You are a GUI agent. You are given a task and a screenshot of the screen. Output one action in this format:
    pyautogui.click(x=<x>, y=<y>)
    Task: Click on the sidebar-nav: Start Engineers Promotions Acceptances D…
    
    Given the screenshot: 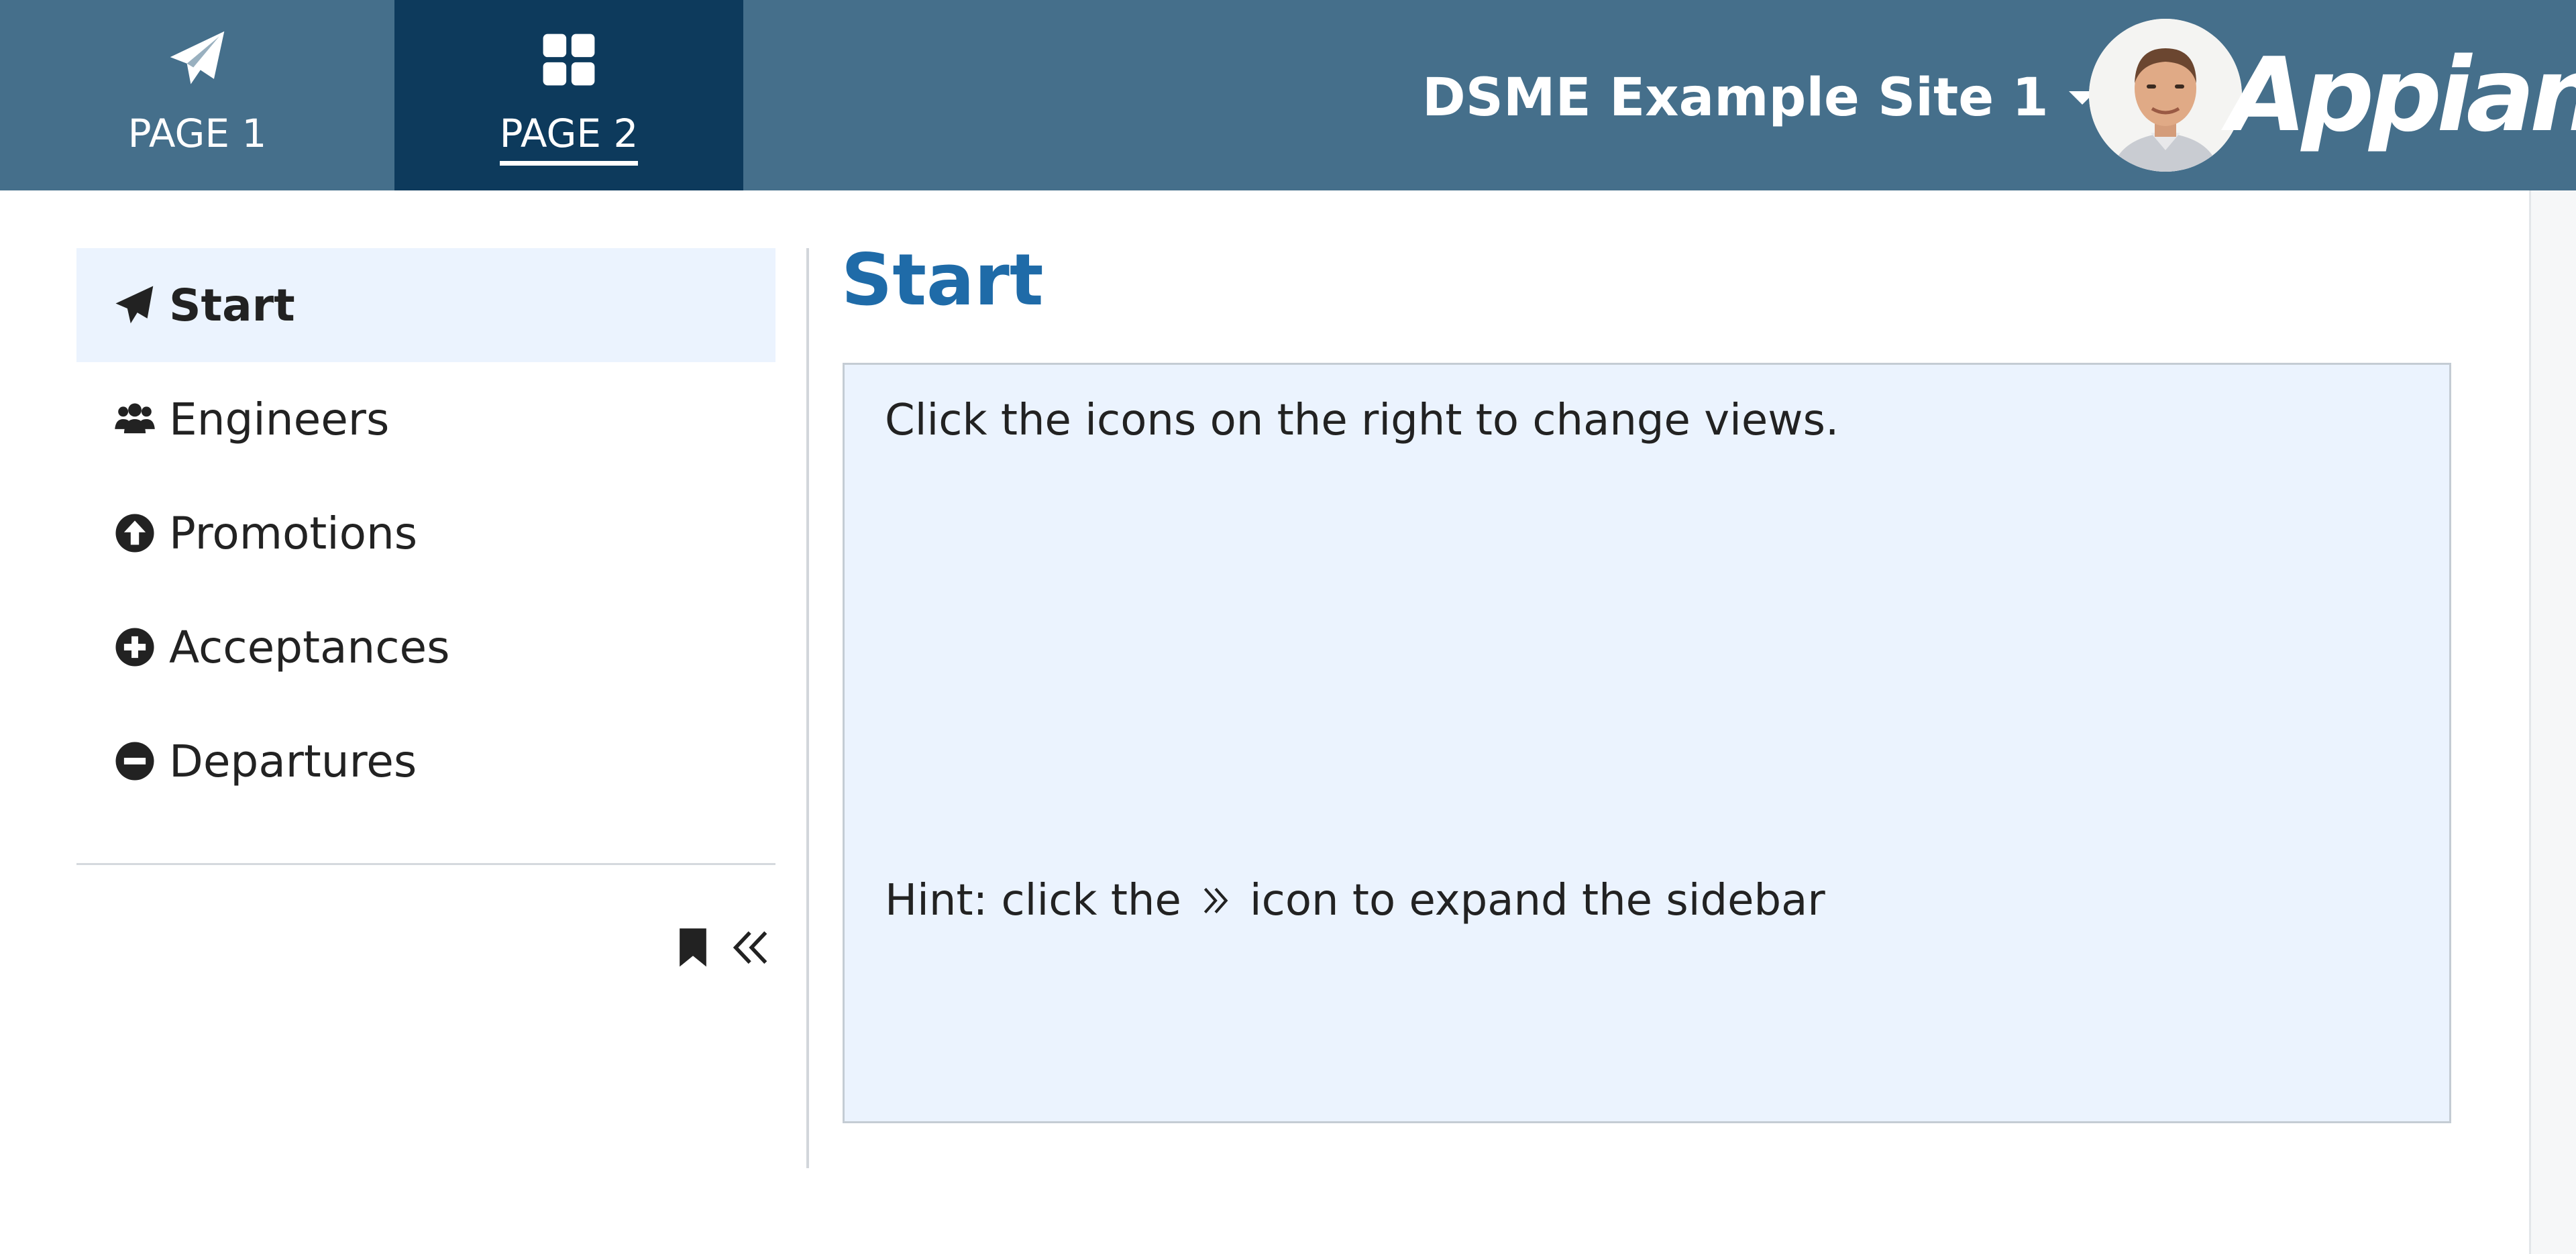 What is the action you would take?
    pyautogui.click(x=425, y=533)
    